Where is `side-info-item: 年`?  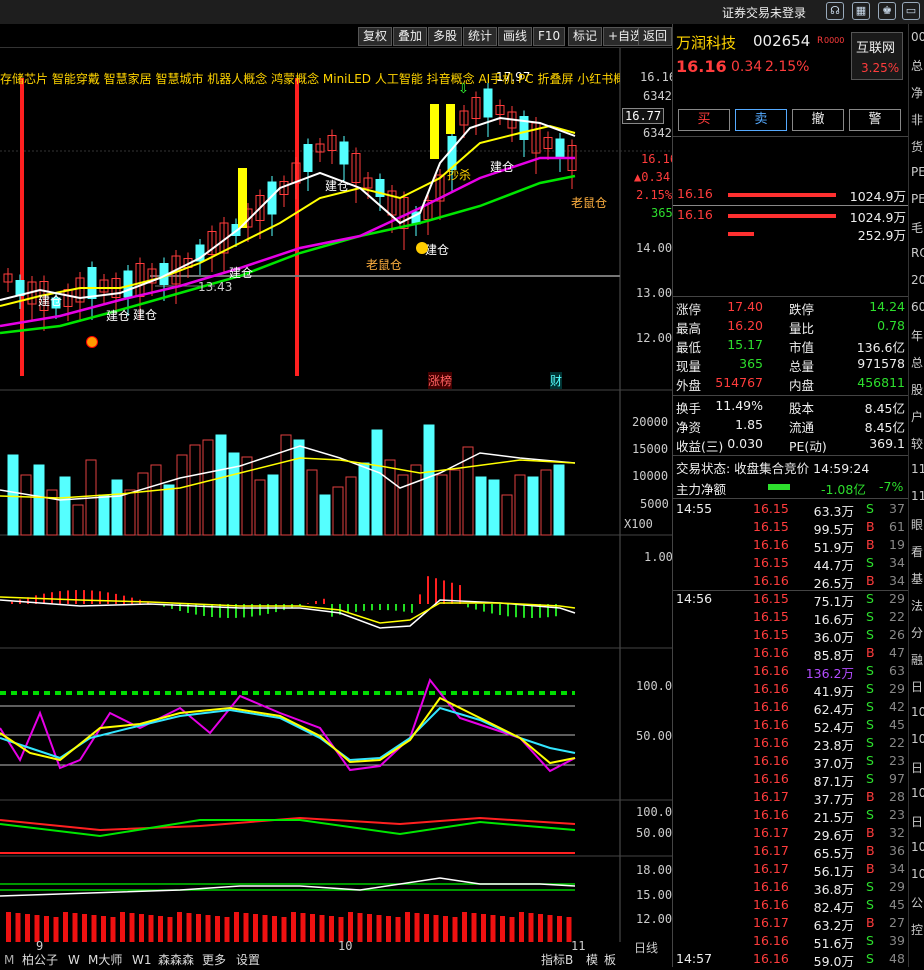
side-info-item: 年 is located at coordinates (917, 336).